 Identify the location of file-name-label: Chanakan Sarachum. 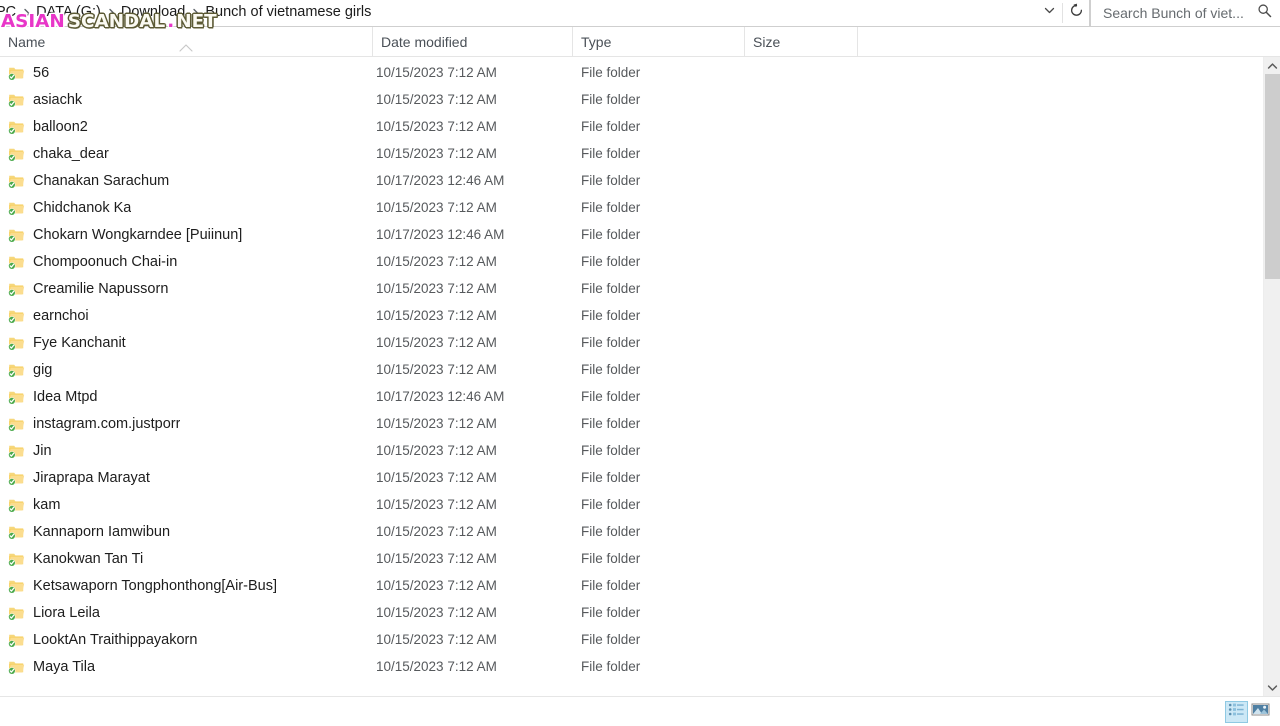
(101, 180).